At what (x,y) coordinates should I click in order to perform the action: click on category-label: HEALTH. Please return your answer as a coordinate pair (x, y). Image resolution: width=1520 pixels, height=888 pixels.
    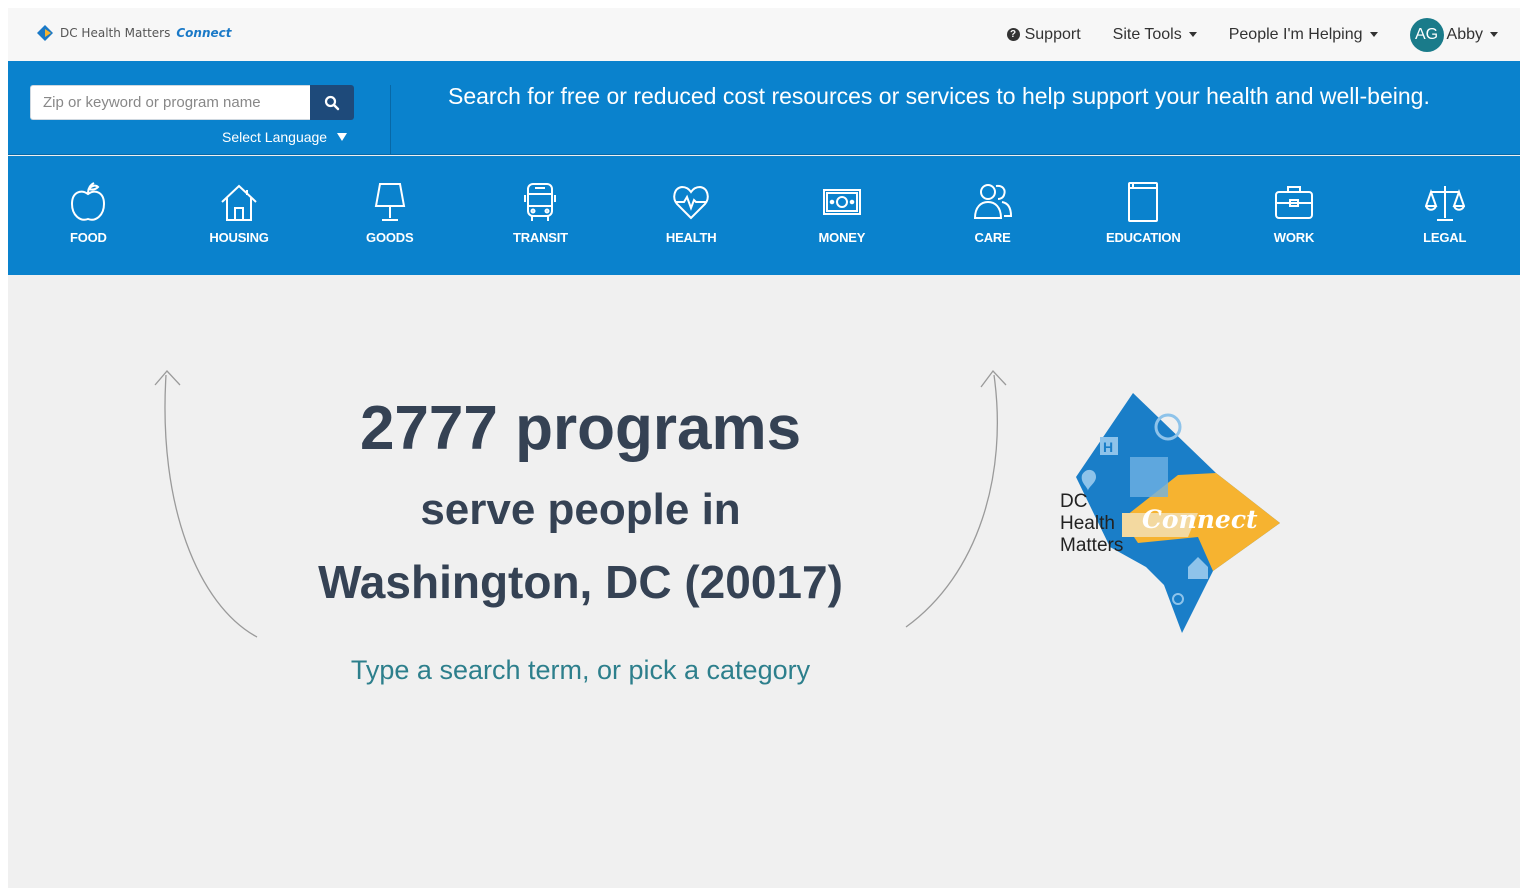
    Looking at the image, I should click on (691, 237).